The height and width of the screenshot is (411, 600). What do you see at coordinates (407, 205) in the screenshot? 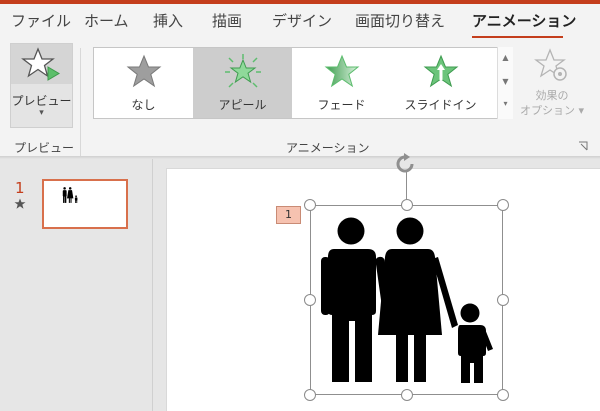
I see `resize-handle-top` at bounding box center [407, 205].